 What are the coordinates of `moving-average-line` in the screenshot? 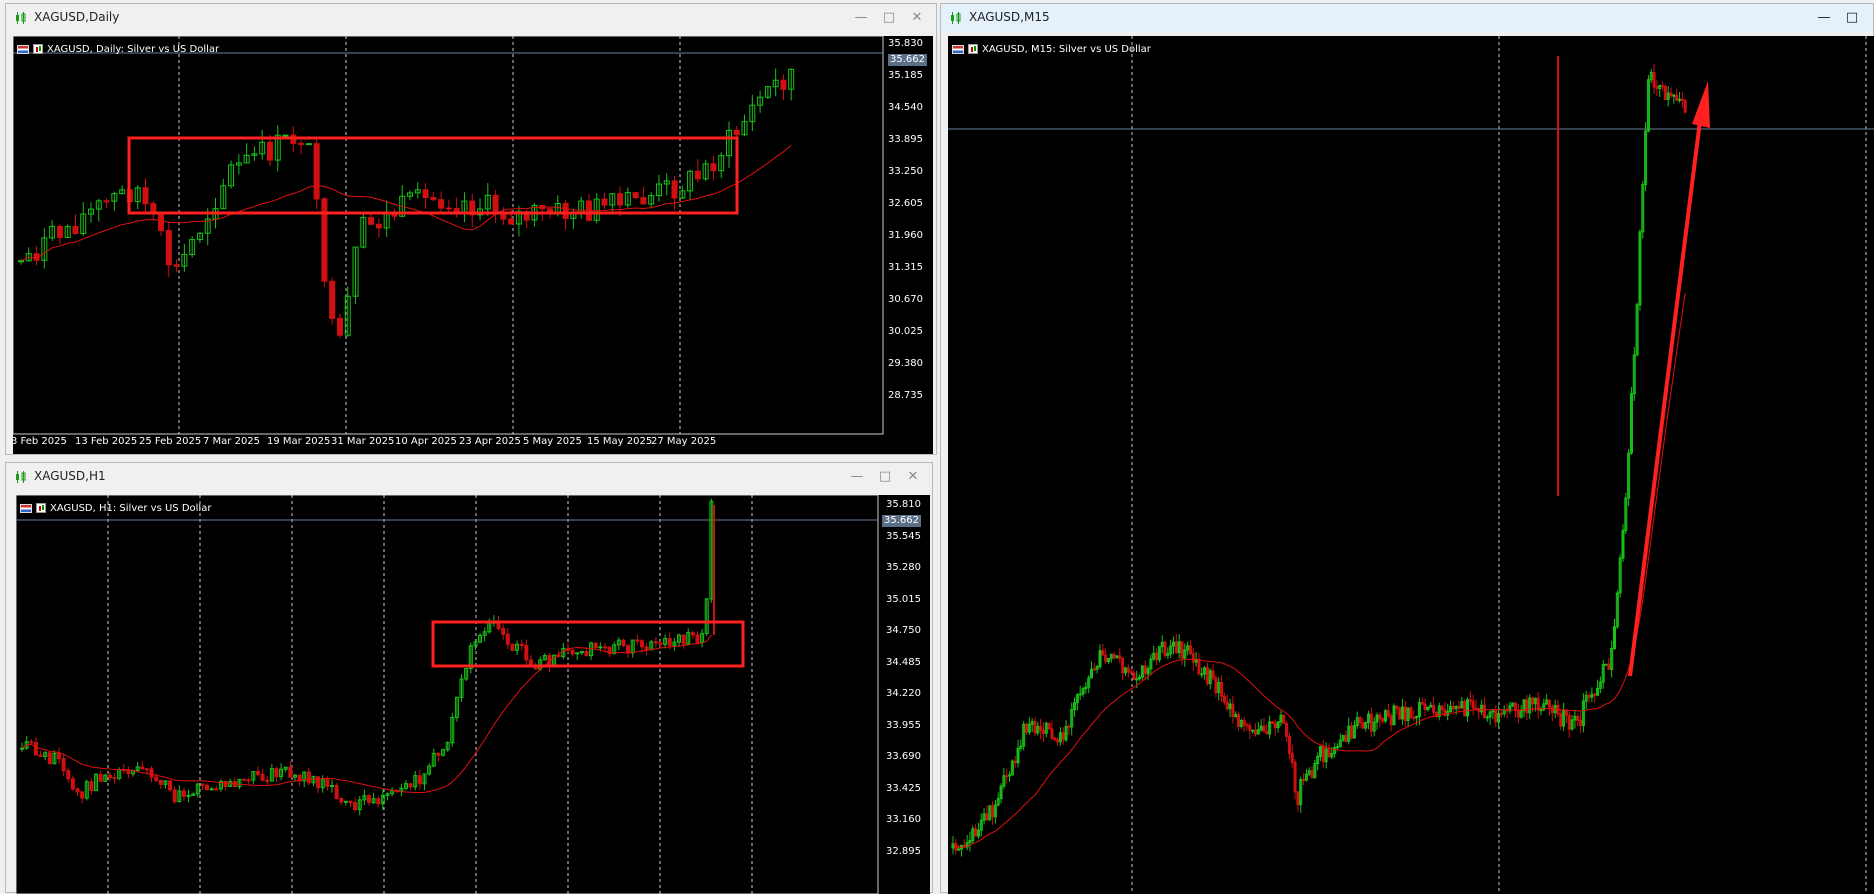 It's located at (366, 713).